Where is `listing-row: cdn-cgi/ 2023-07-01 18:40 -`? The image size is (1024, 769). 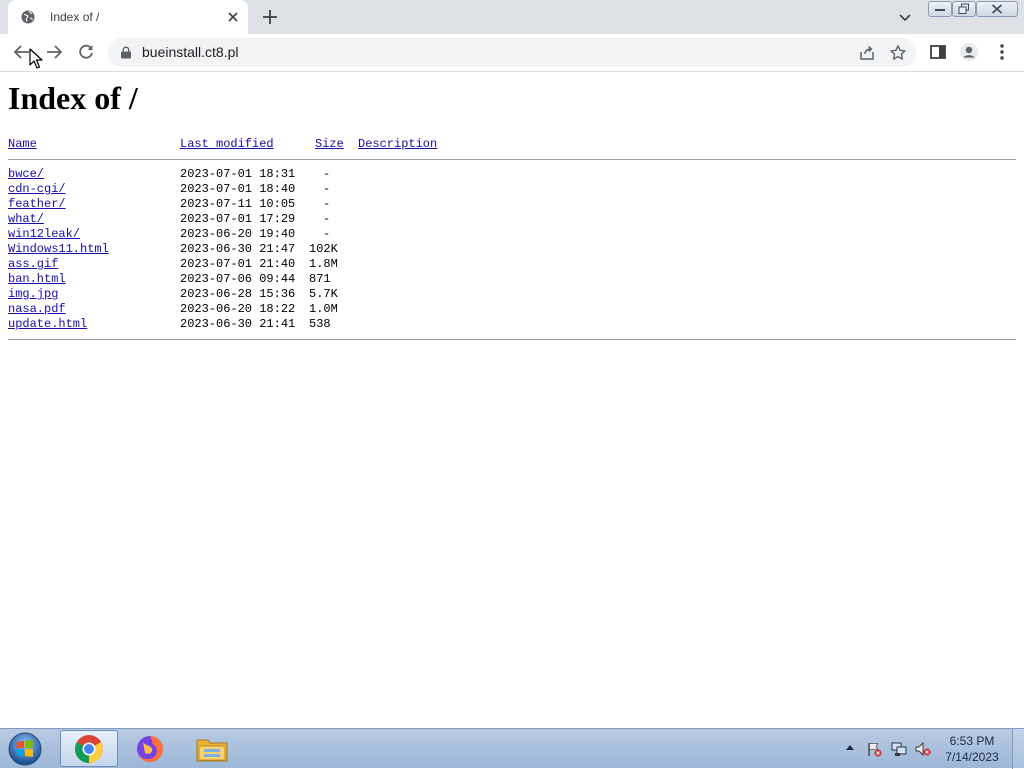
listing-row: cdn-cgi/ 2023-07-01 18:40 - is located at coordinates (512, 189).